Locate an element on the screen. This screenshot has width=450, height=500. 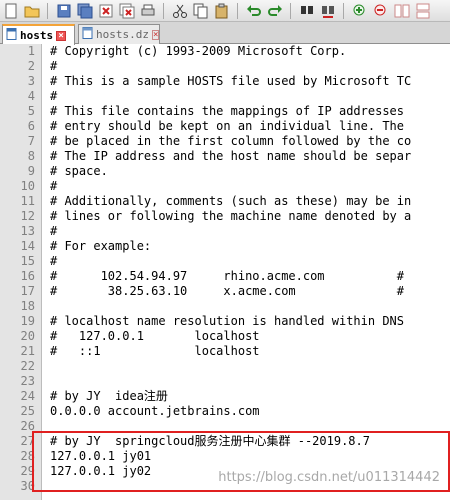
tab-bar: hosts × hosts.dz × is located at coordinates (225, 33).